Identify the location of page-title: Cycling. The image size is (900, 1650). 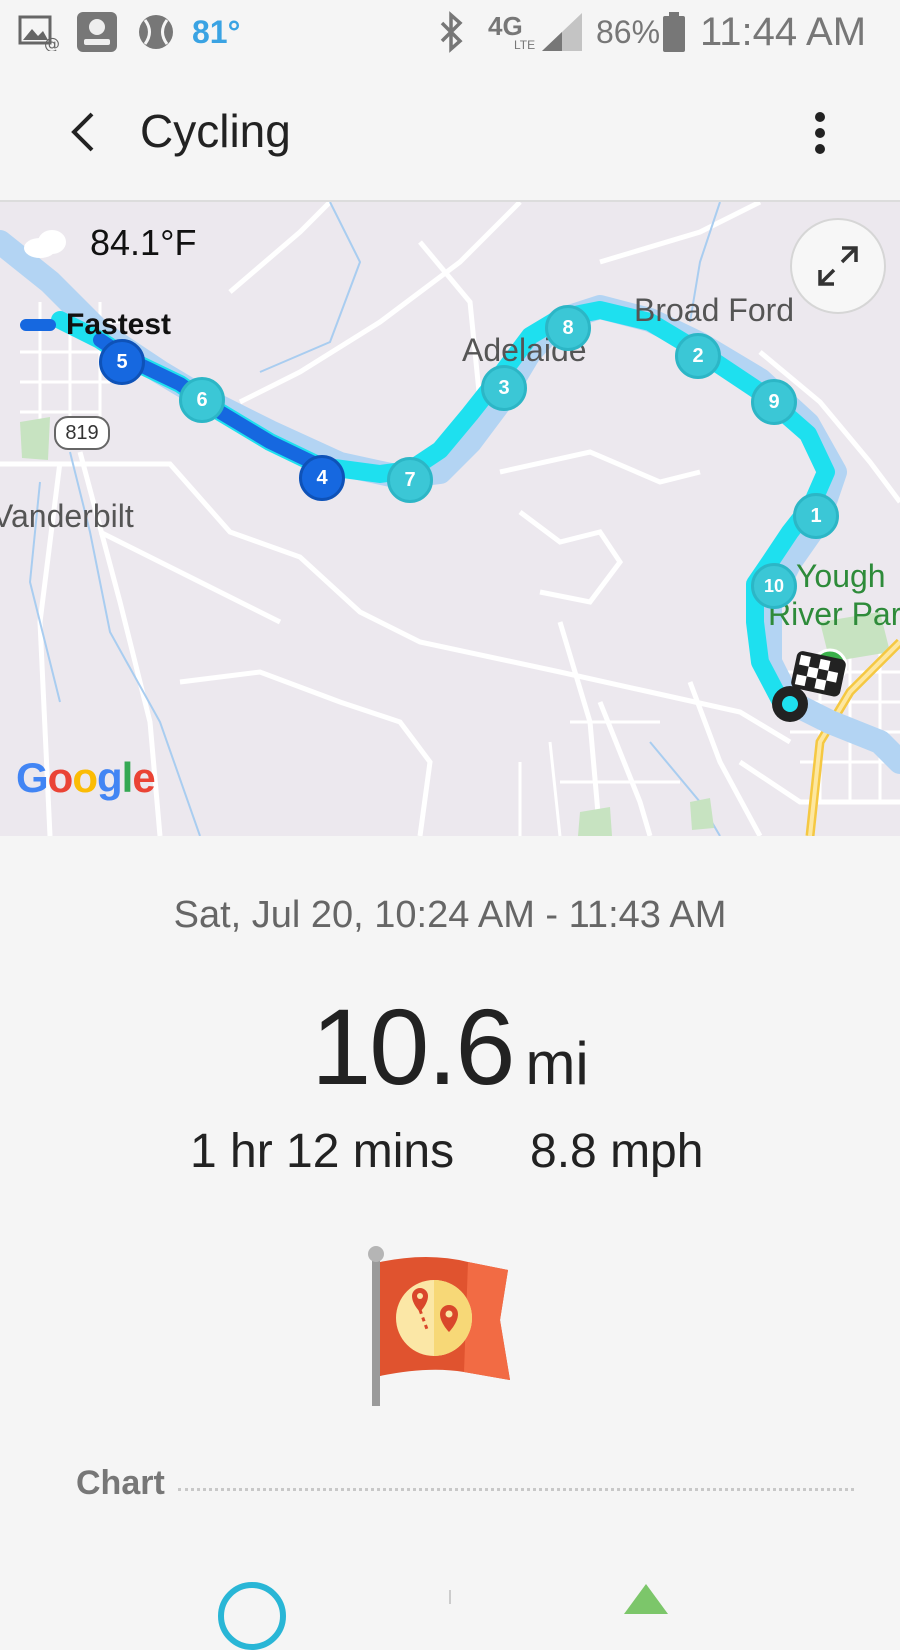
(215, 131).